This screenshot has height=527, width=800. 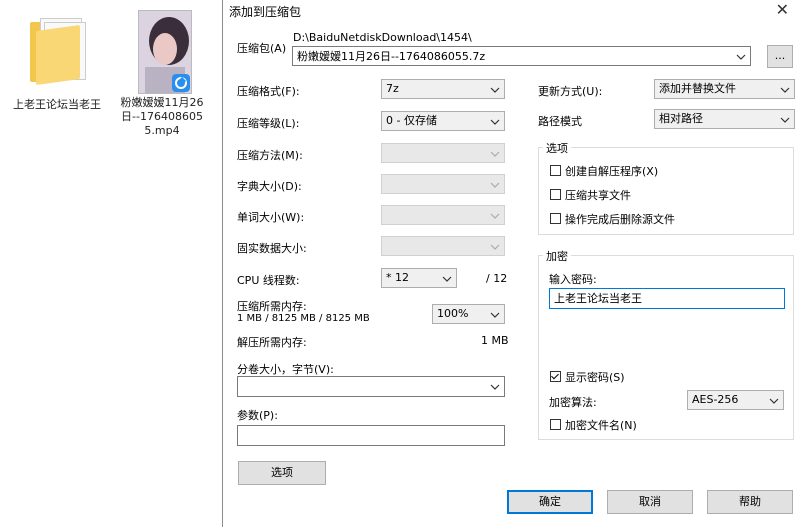 I want to click on mem-value: 1 MB / 8125 MB / 8125 MB, so click(x=303, y=318).